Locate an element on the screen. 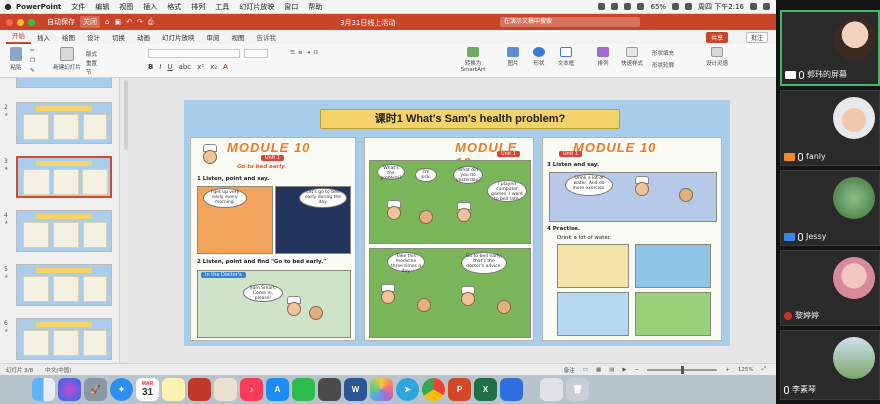 Image resolution: width=880 pixels, height=404 pixels. zoom-level: 125% is located at coordinates (746, 370).